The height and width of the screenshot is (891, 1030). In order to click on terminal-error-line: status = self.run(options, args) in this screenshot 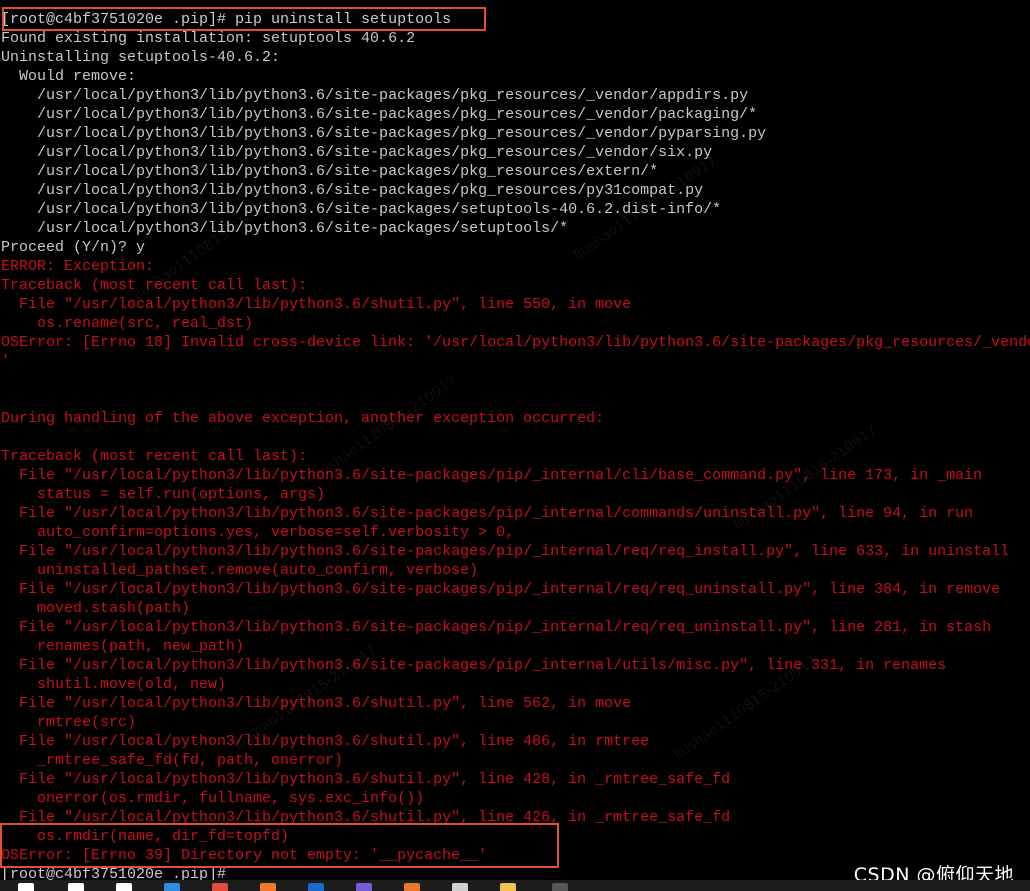, I will do `click(163, 494)`.